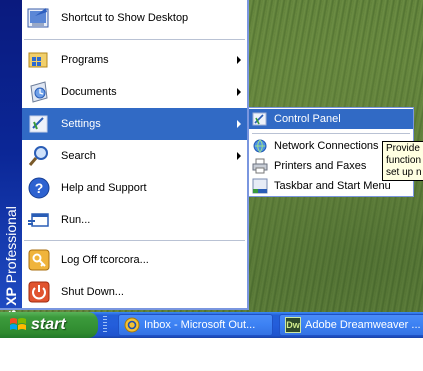 The height and width of the screenshot is (371, 423). I want to click on outlook-icon, so click(132, 325).